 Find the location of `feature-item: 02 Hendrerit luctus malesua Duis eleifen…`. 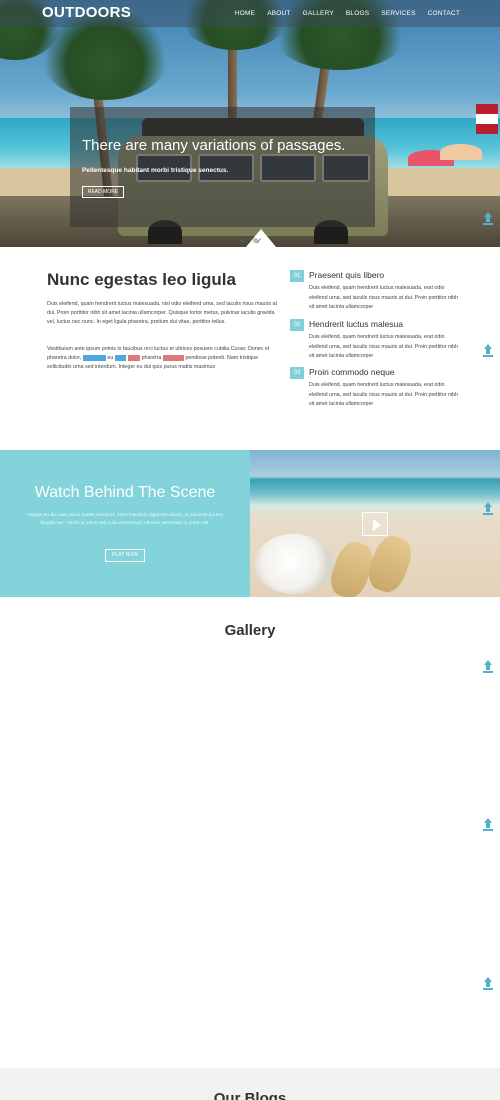

feature-item: 02 Hendrerit luctus malesua Duis eleifen… is located at coordinates (375, 341).